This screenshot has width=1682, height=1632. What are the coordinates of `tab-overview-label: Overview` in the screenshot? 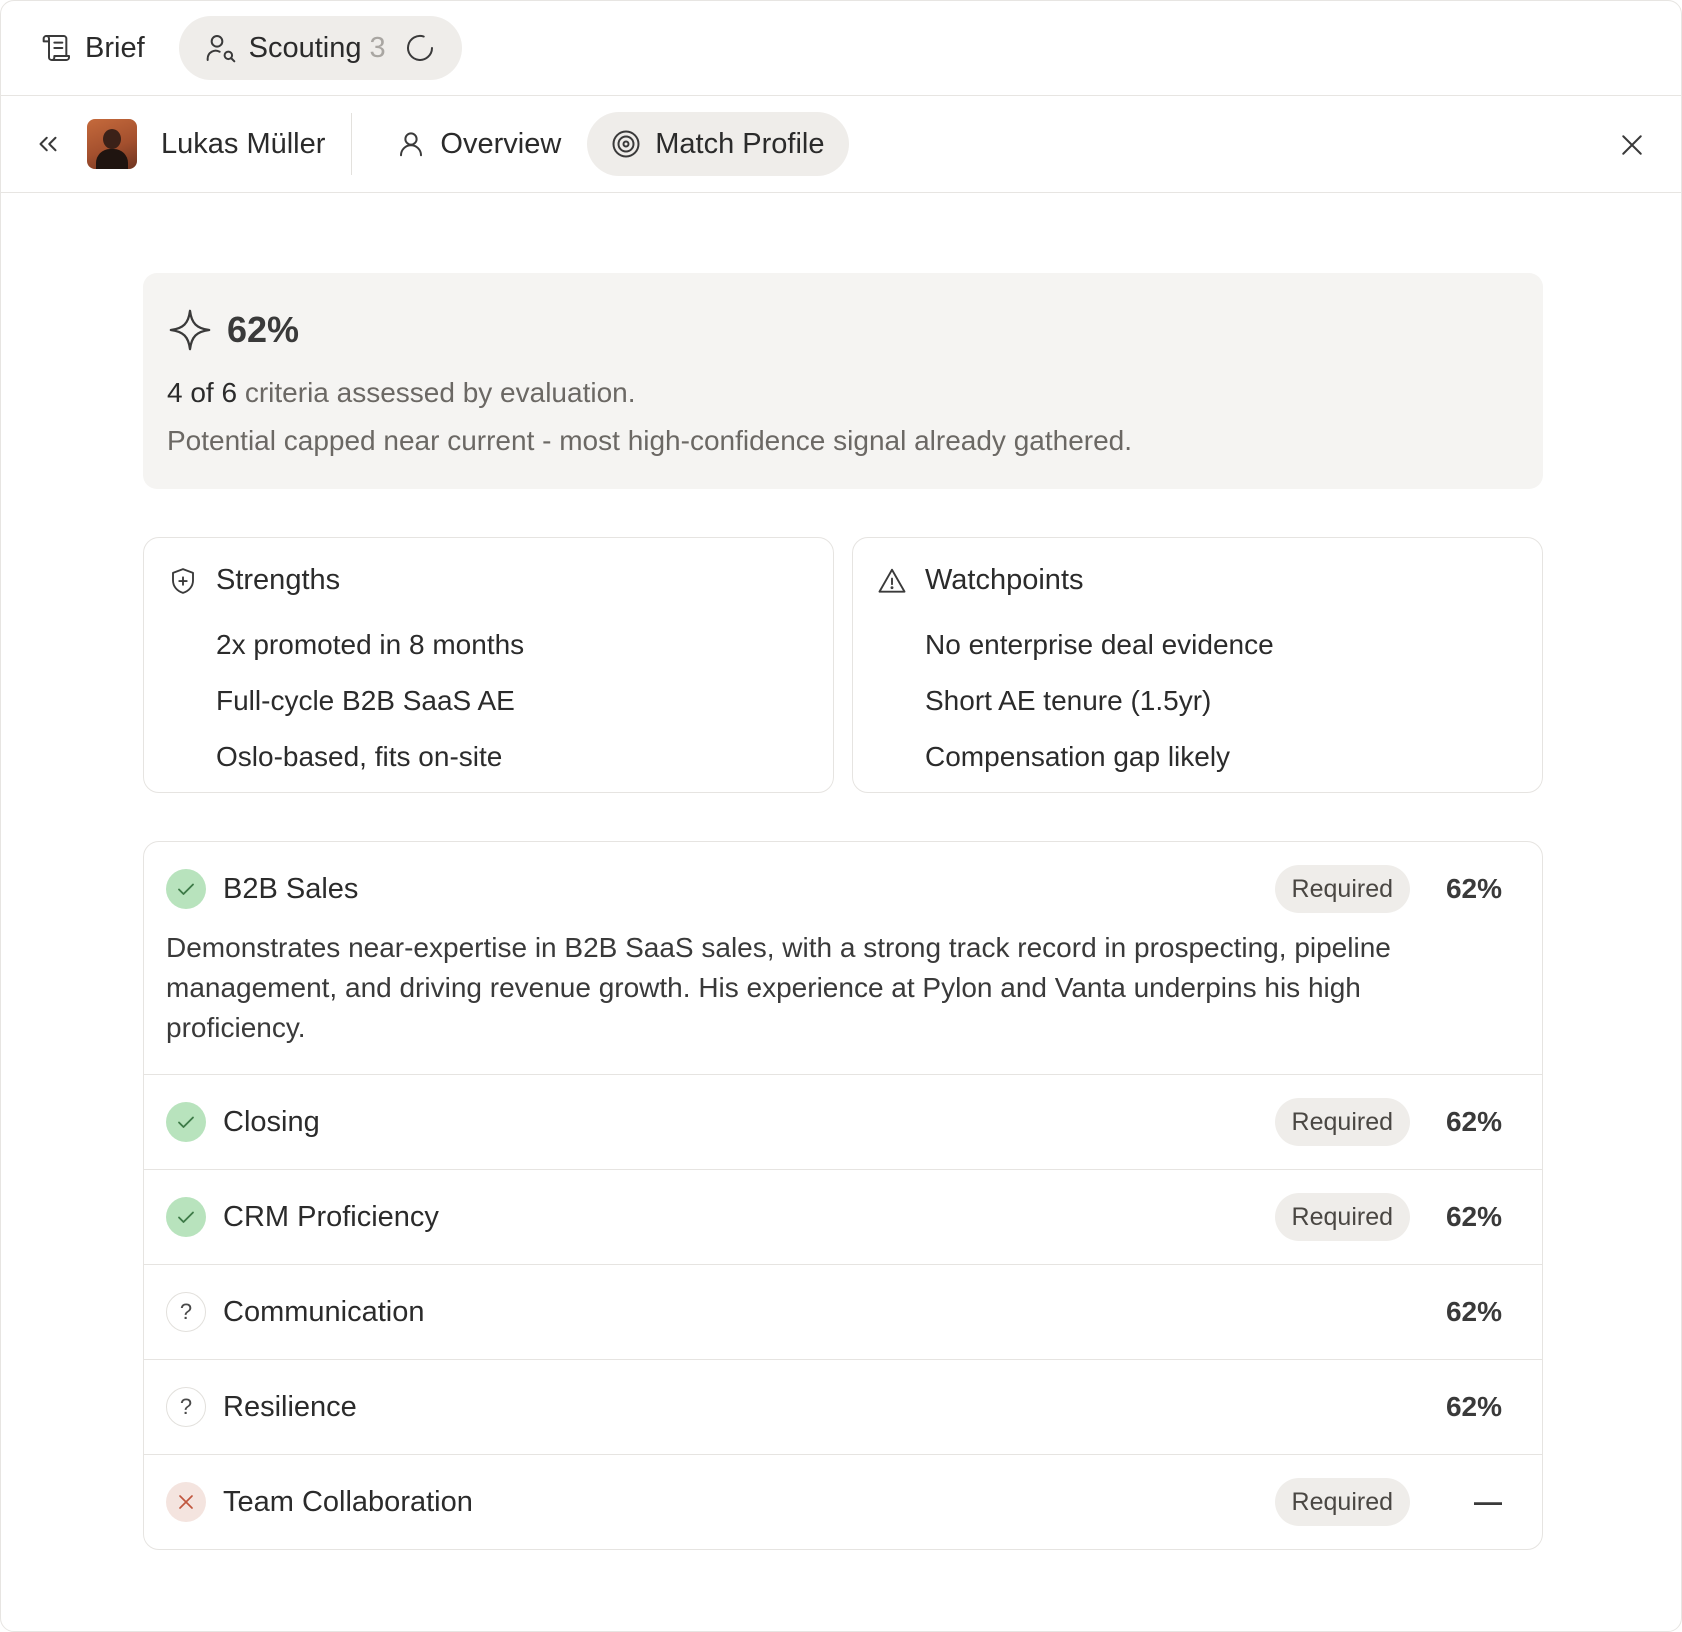 It's located at (501, 143).